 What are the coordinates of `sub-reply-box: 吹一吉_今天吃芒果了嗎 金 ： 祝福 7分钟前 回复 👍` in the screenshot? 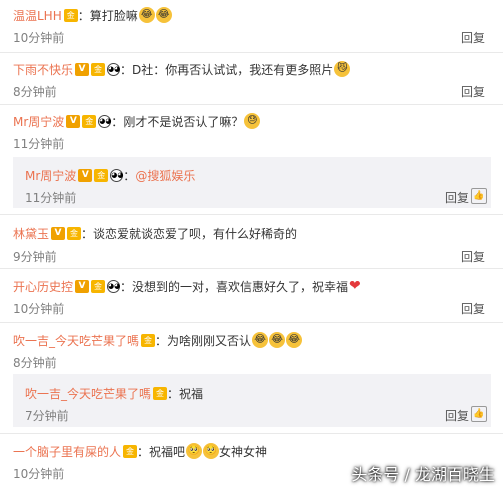 It's located at (252, 400).